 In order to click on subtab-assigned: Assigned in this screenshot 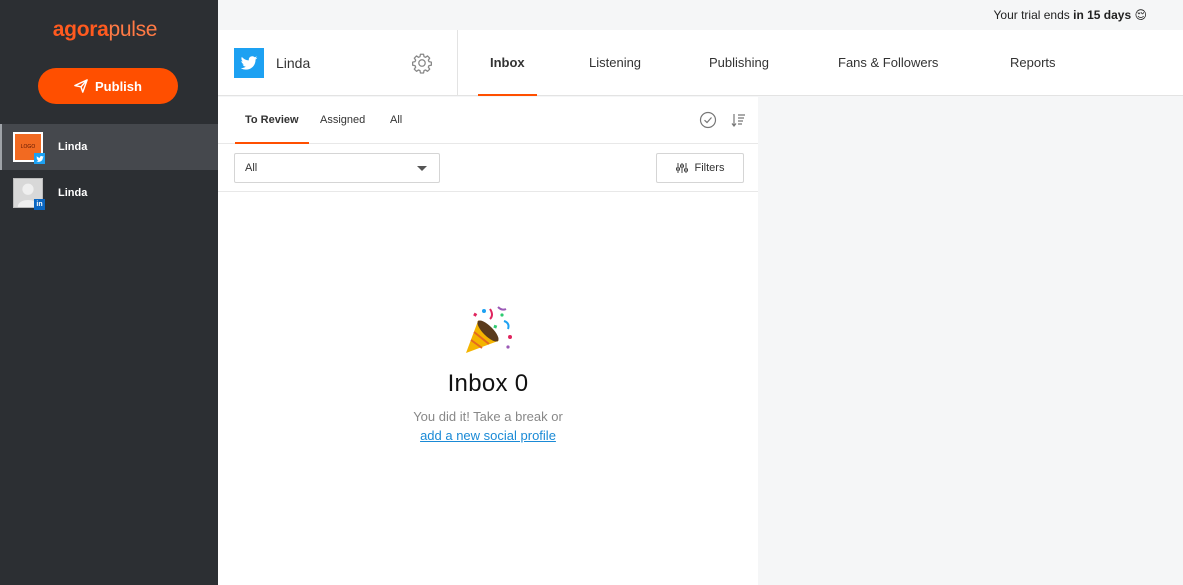, I will do `click(342, 120)`.